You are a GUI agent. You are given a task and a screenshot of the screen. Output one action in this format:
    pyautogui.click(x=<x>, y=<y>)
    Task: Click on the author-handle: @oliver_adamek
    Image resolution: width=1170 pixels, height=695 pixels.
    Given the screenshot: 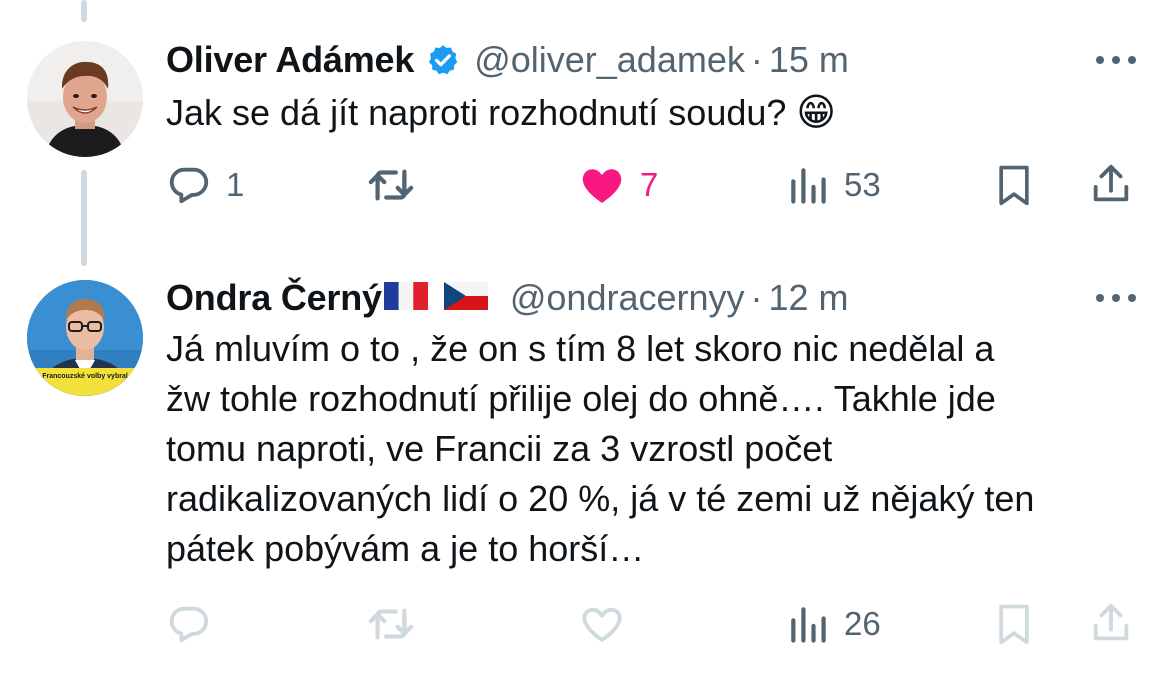 What is the action you would take?
    pyautogui.click(x=609, y=60)
    